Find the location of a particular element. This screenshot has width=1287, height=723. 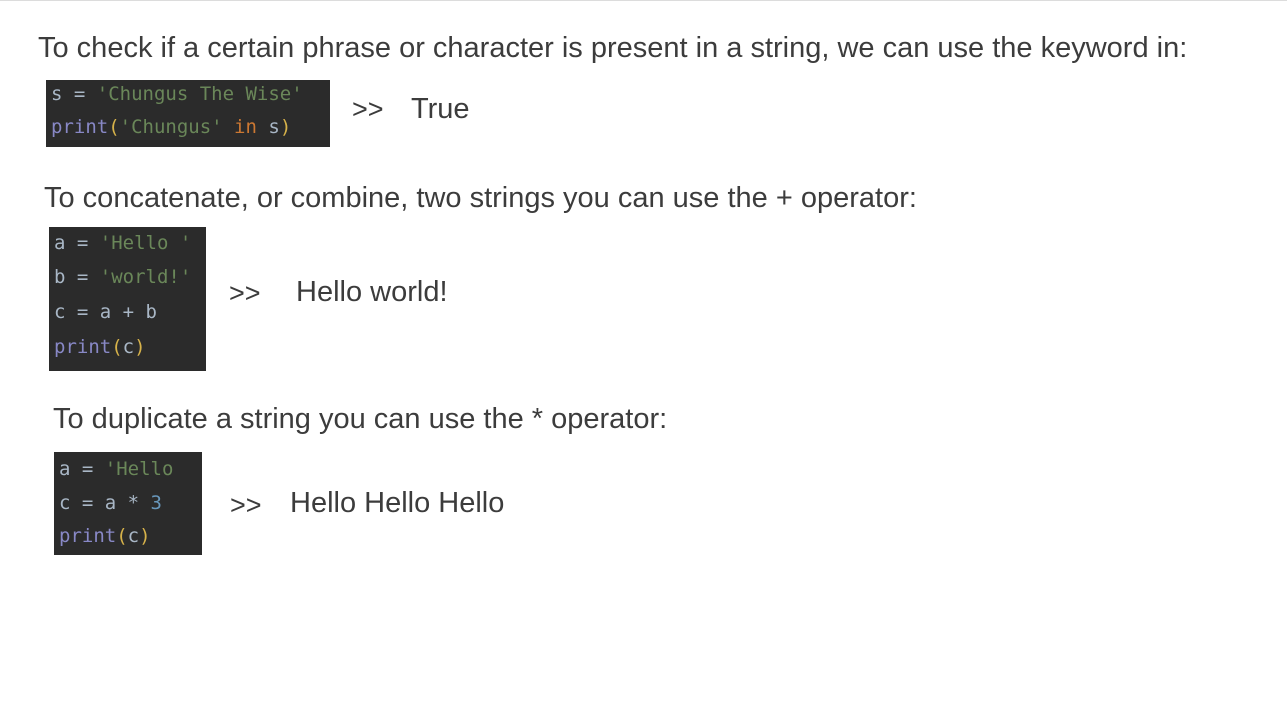

code-line: print('Chungus' in s) is located at coordinates (190, 127).